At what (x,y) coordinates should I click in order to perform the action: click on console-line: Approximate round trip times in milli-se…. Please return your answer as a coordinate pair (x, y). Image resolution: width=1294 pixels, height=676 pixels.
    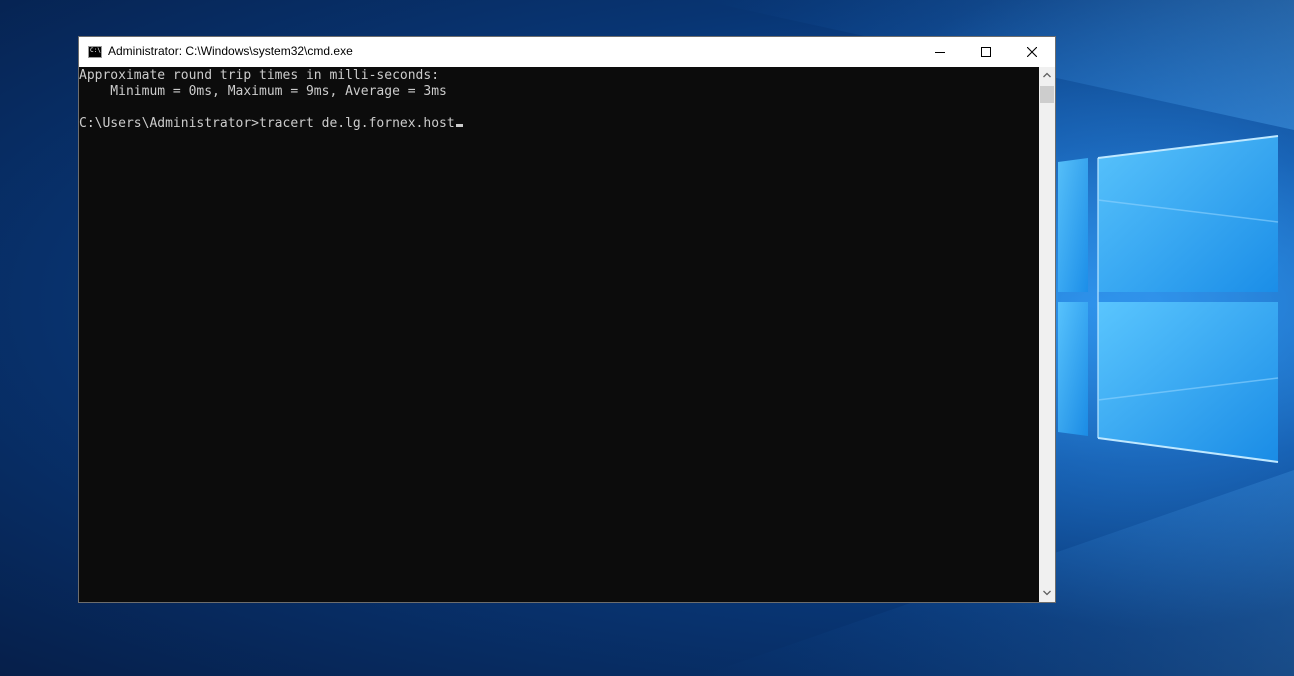
    Looking at the image, I should click on (259, 75).